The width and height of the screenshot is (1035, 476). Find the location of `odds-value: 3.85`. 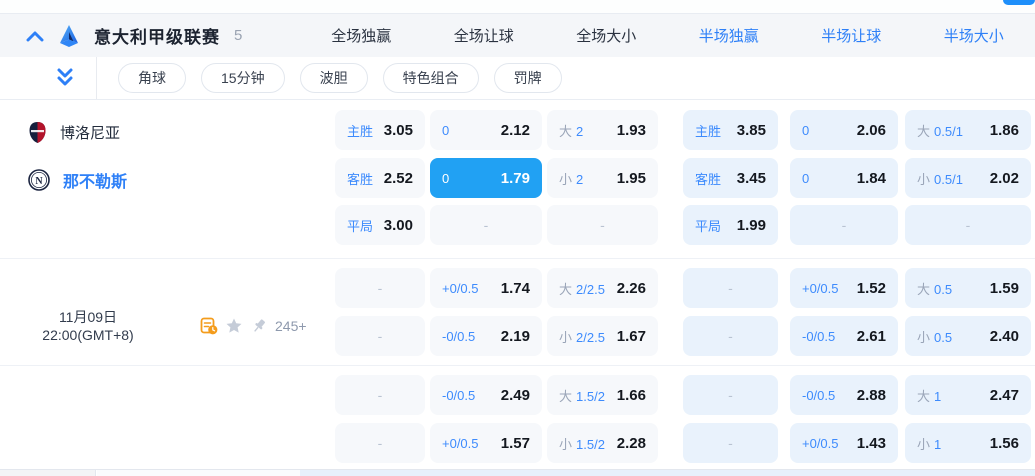

odds-value: 3.85 is located at coordinates (751, 130).